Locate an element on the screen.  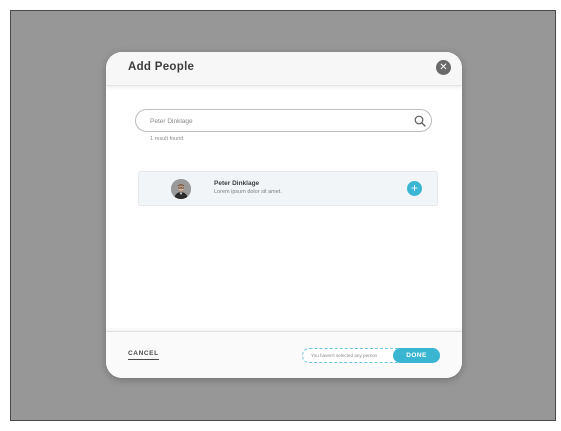
dialog-header: Add People ✕ is located at coordinates (284, 69).